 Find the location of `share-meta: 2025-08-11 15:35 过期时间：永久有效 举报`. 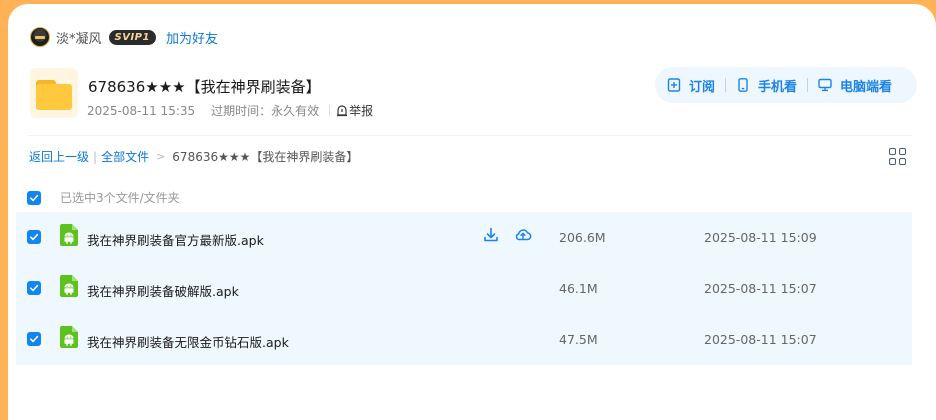

share-meta: 2025-08-11 15:35 过期时间：永久有效 举报 is located at coordinates (230, 110).